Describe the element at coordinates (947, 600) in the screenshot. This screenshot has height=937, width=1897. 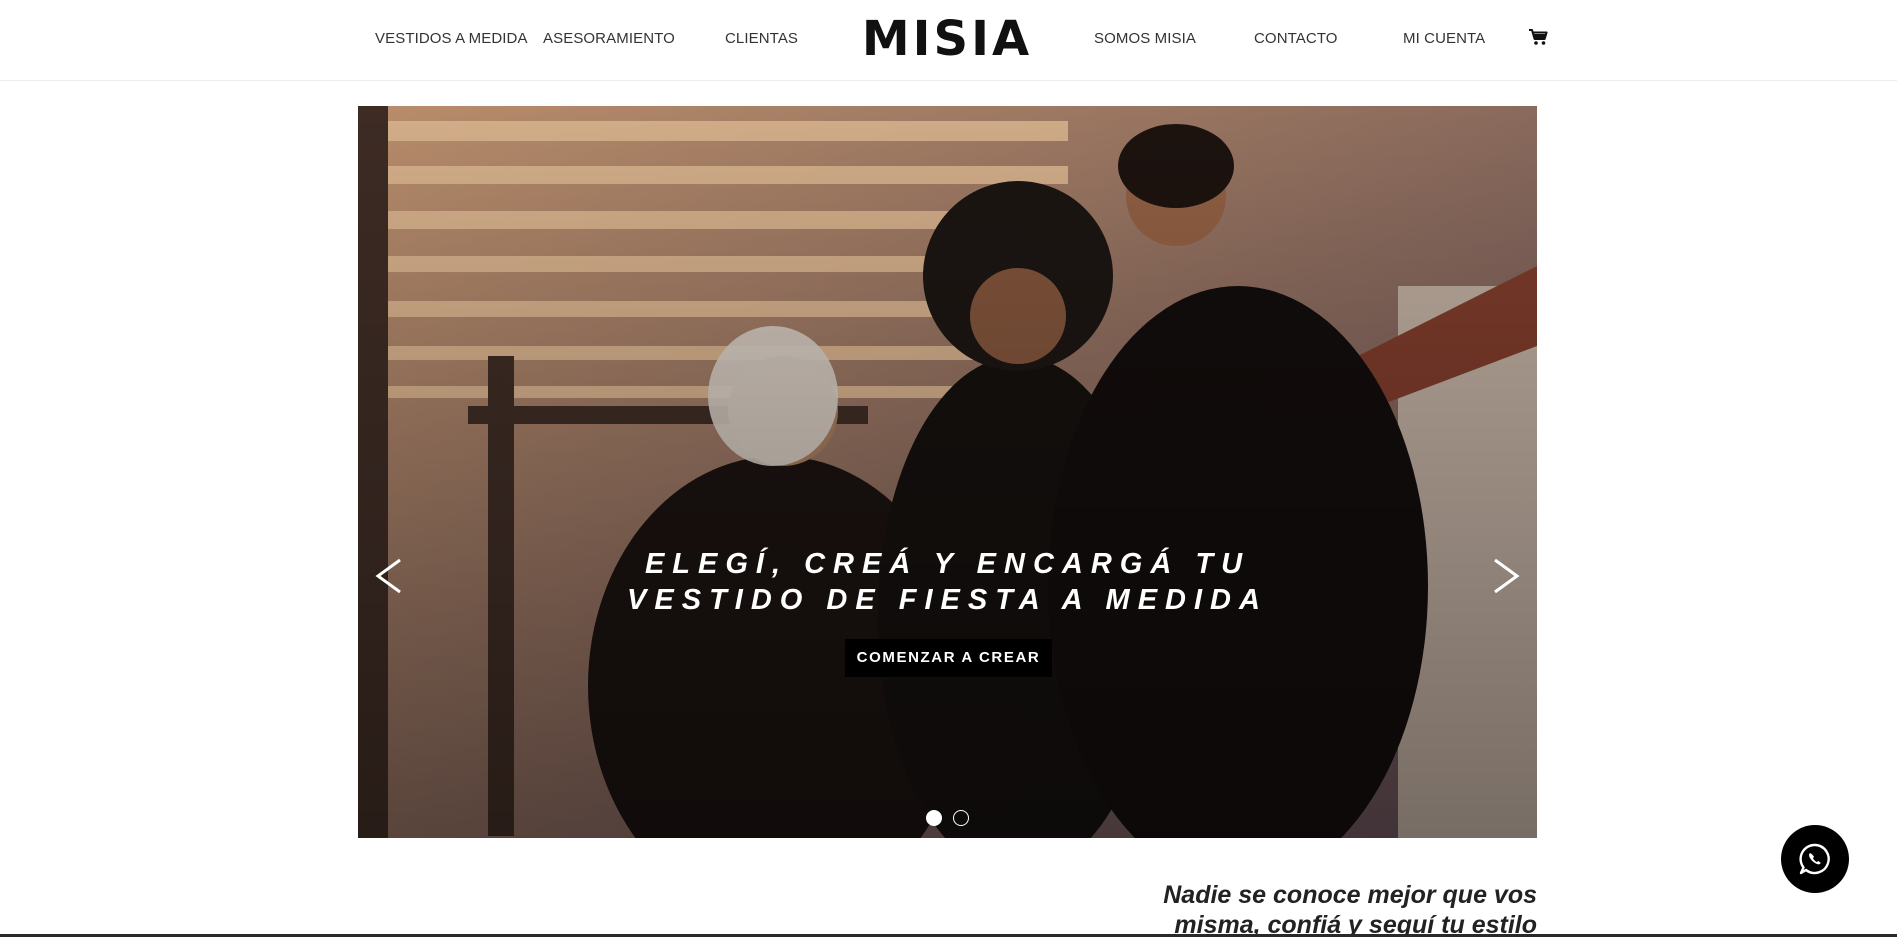
I see `hero-title-line-2: VESTIDO DE FIESTA A MEDIDA` at that location.